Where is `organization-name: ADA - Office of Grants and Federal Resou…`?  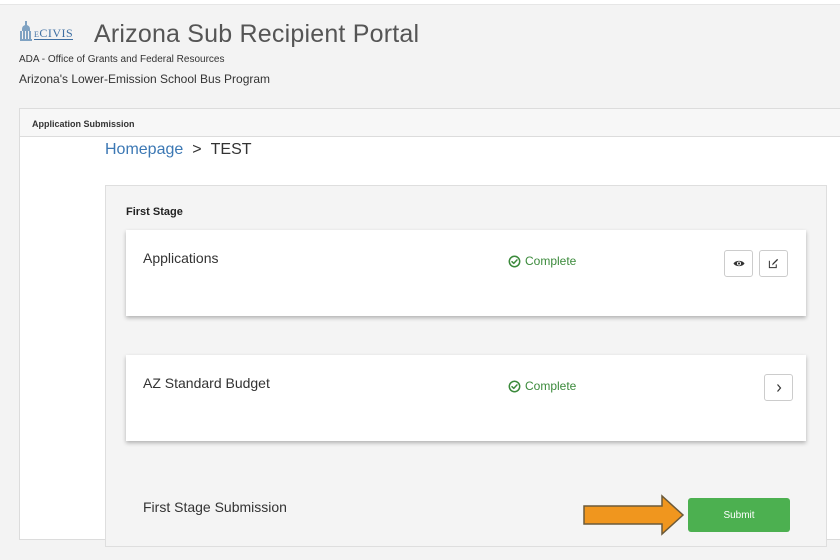
organization-name: ADA - Office of Grants and Federal Resou… is located at coordinates (122, 59).